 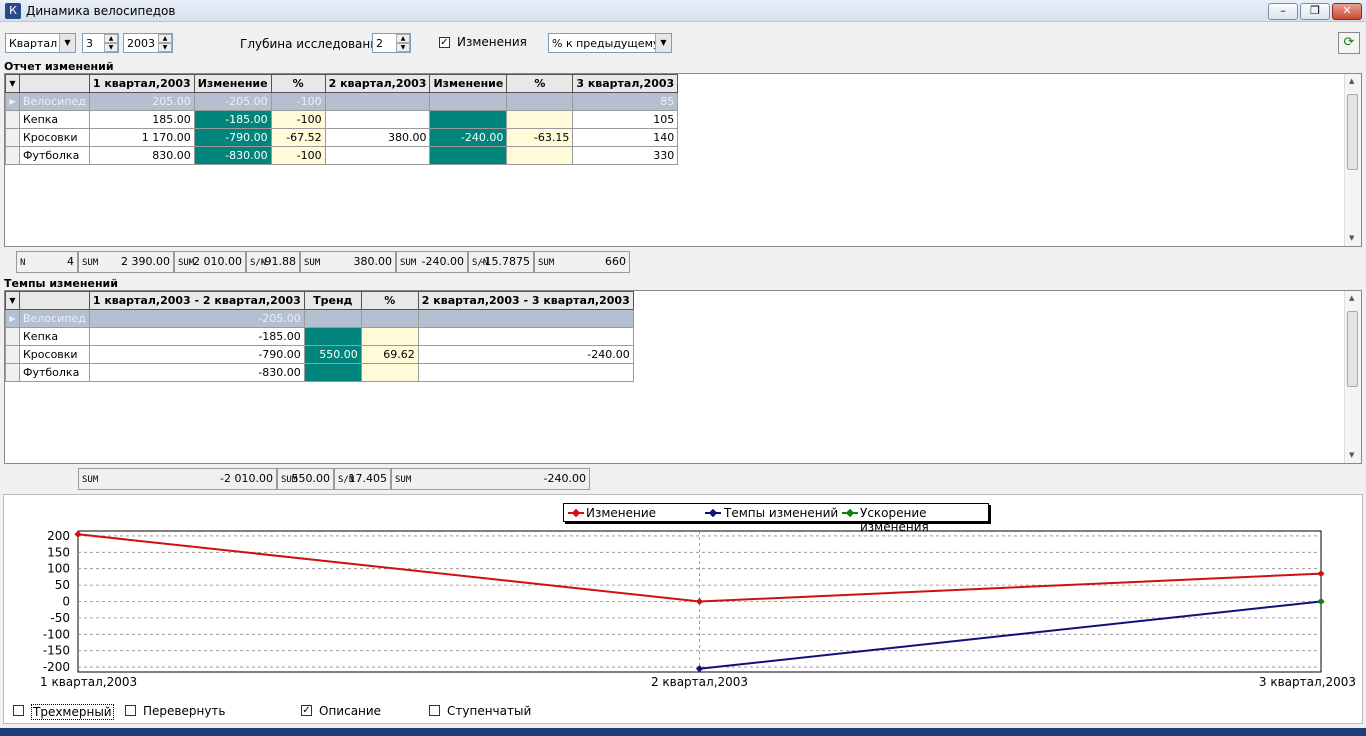 I want to click on maximize-button: ❐, so click(x=1315, y=11).